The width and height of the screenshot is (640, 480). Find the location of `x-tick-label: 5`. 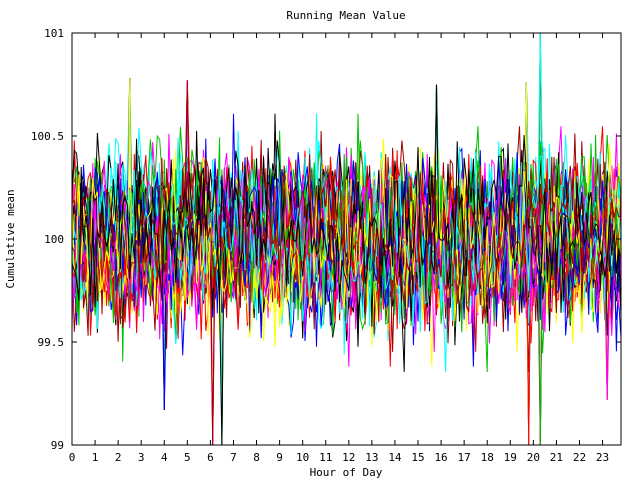

x-tick-label: 5 is located at coordinates (187, 457).